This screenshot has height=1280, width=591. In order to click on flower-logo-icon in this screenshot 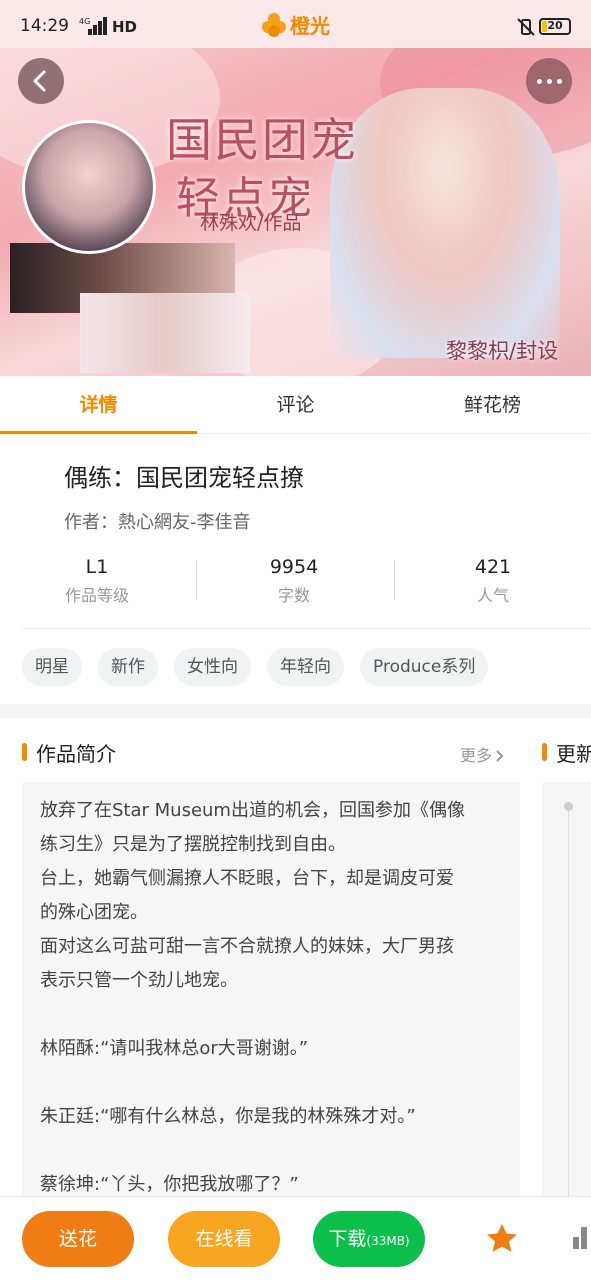, I will do `click(274, 24)`.